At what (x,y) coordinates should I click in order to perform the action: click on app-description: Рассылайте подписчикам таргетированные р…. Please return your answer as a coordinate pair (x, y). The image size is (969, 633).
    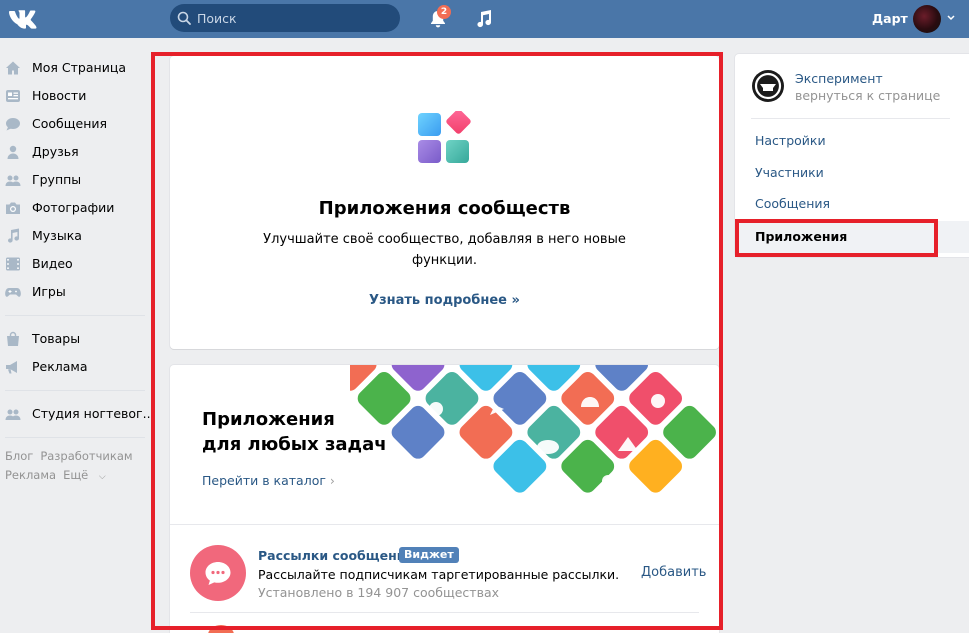
    Looking at the image, I should click on (439, 574).